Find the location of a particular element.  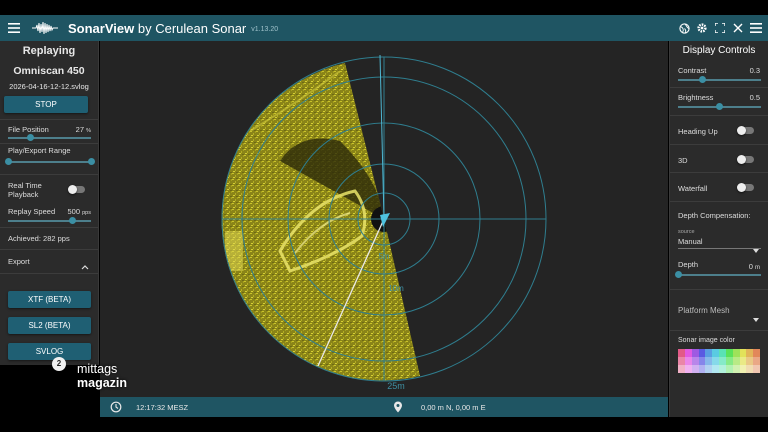

close-icon is located at coordinates (738, 28).